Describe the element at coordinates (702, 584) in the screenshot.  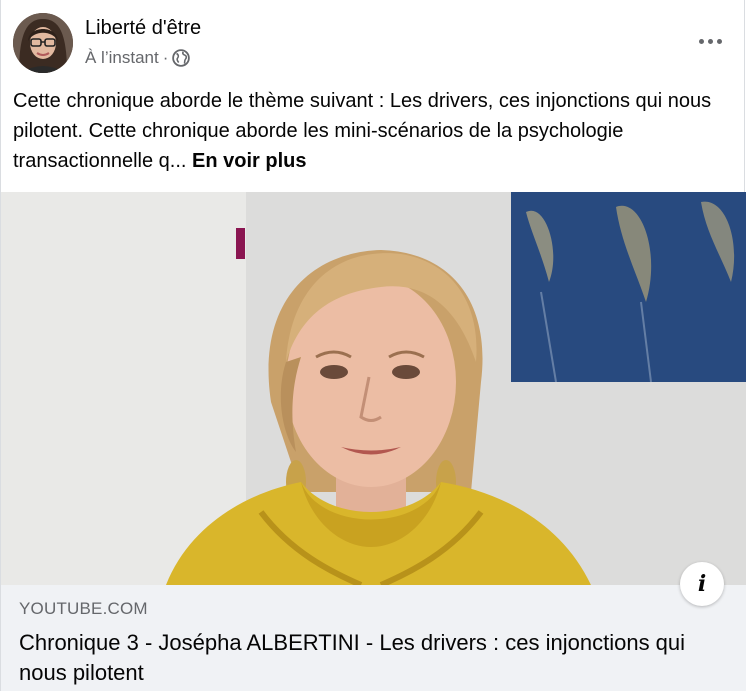
I see `info-icon: i` at that location.